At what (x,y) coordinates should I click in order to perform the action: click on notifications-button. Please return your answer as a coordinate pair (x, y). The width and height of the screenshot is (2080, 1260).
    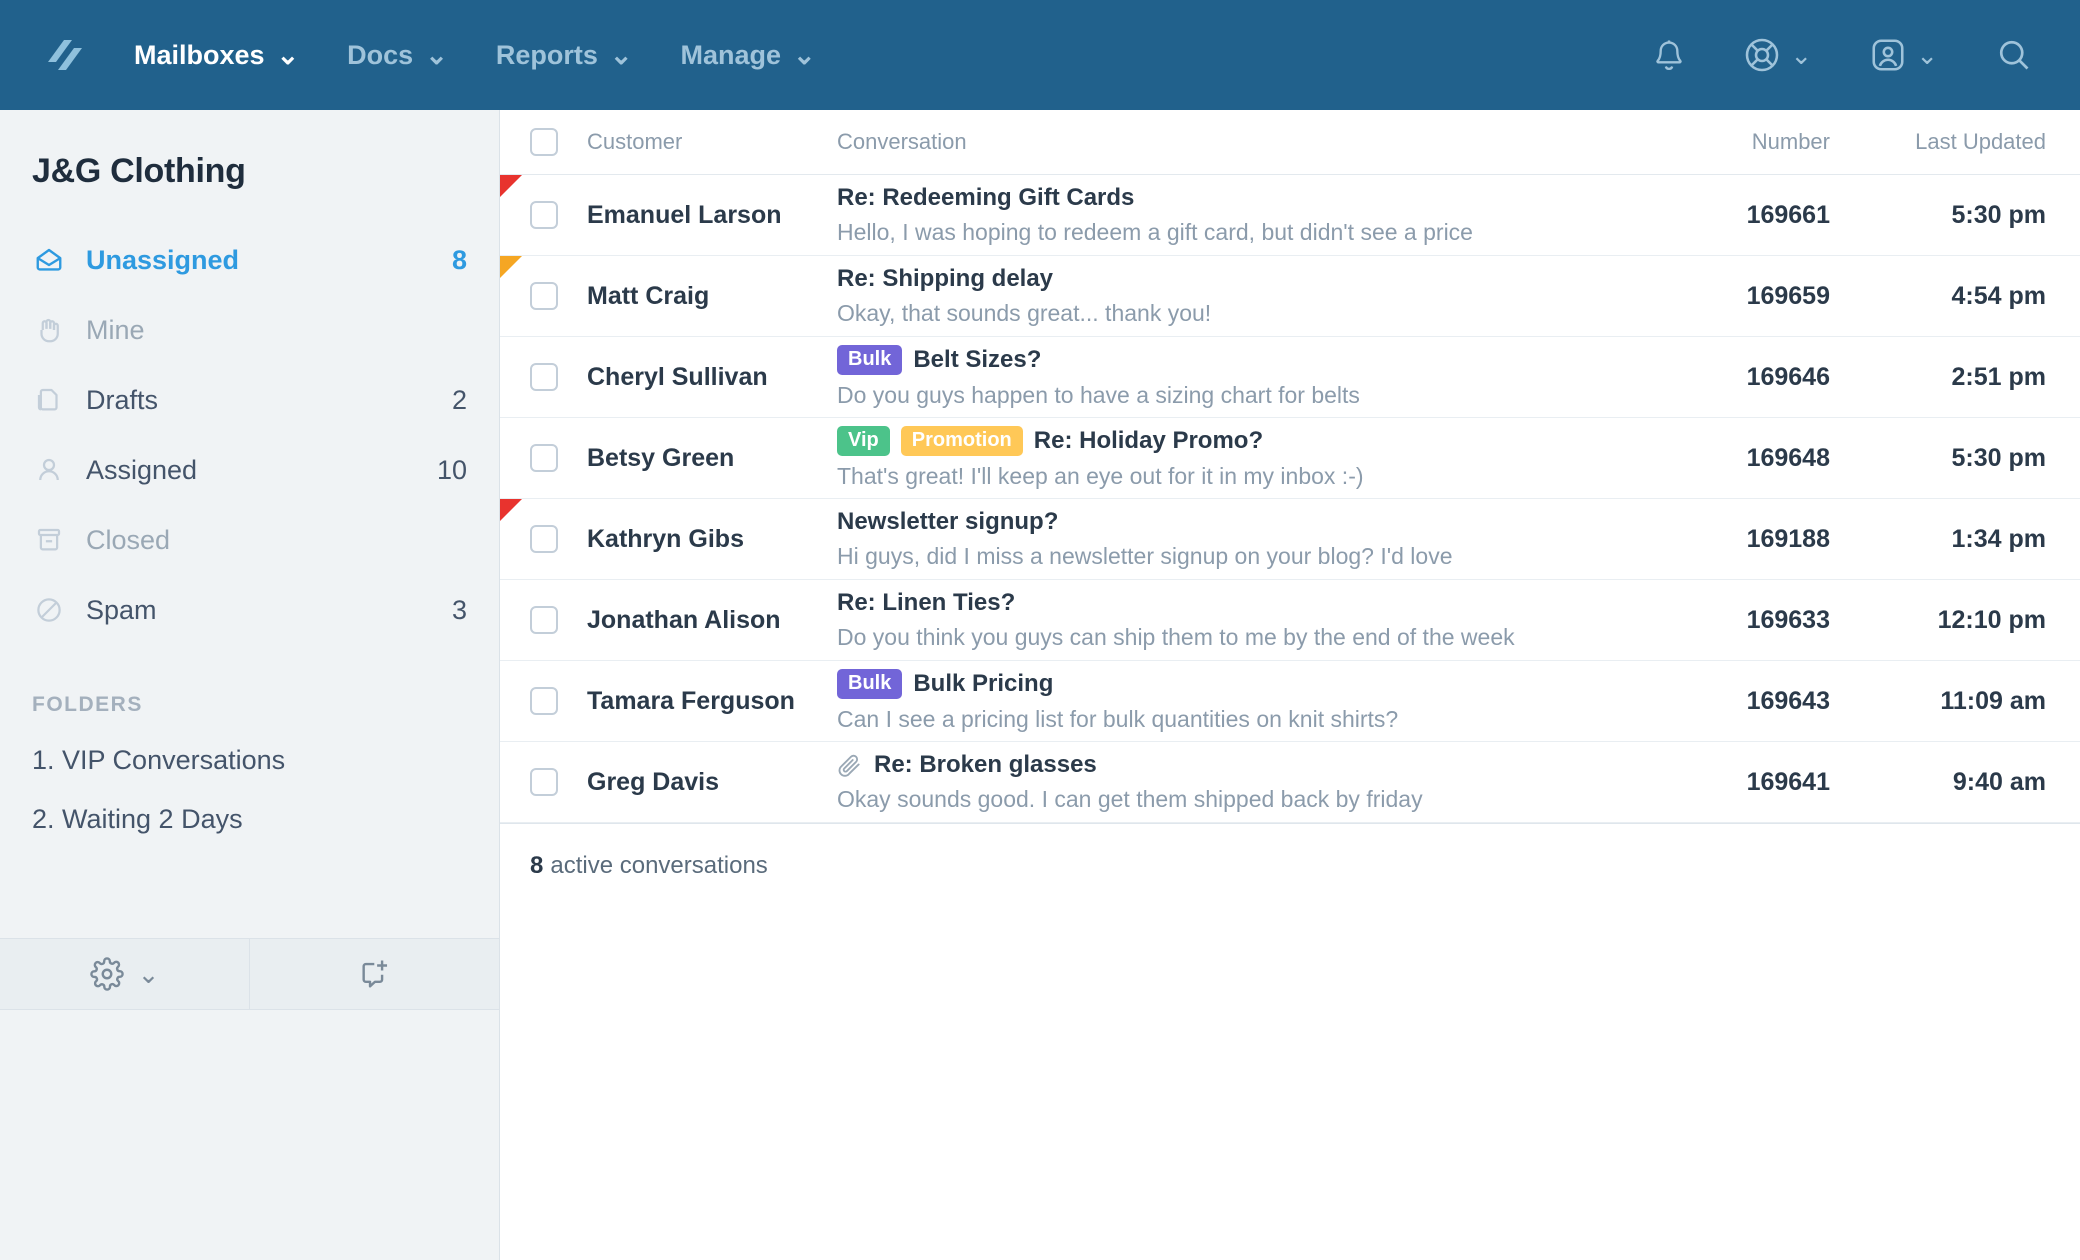
    Looking at the image, I should click on (1669, 55).